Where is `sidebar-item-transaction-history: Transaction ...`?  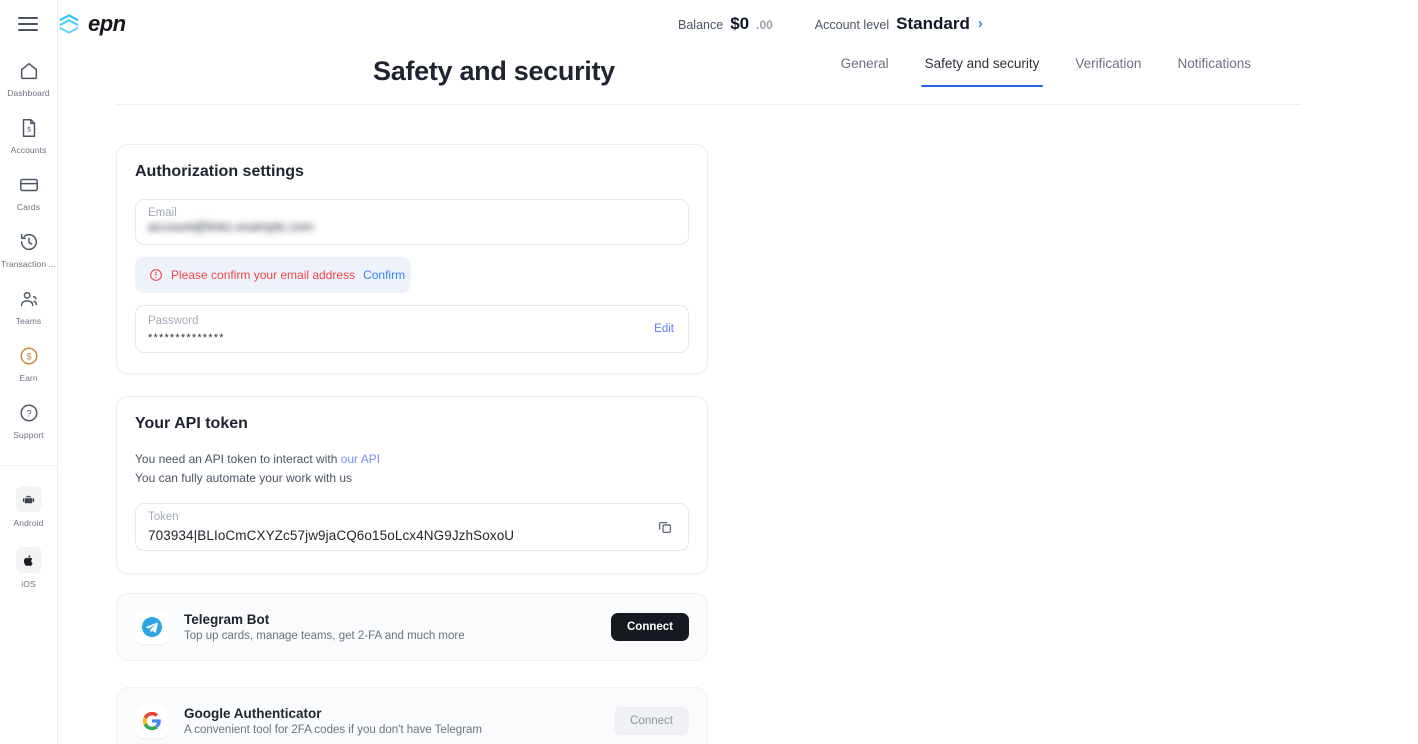 sidebar-item-transaction-history: Transaction ... is located at coordinates (29, 249).